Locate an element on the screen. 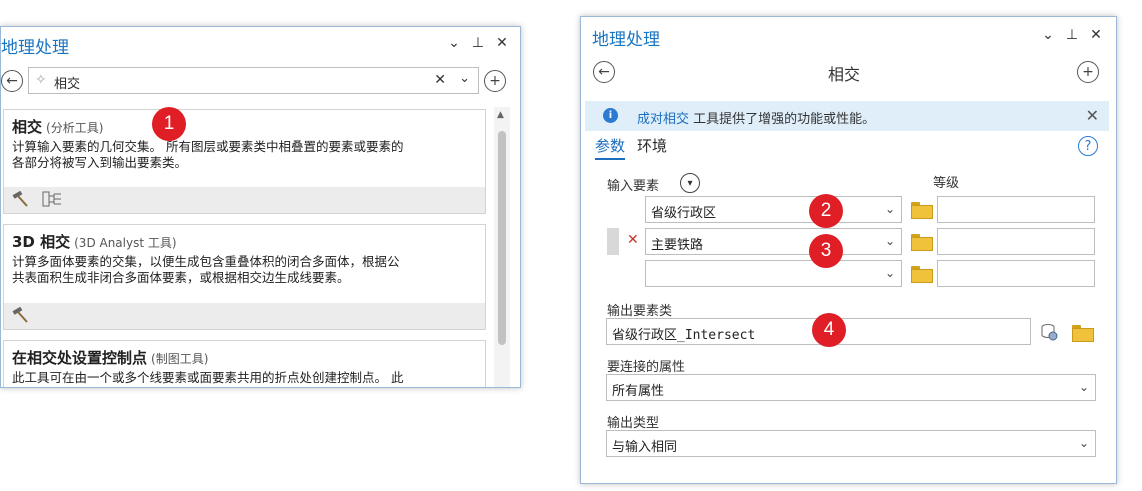 The height and width of the screenshot is (491, 1142). info-banner: i 成对相交 工具提供了增强的功能或性能。 ✕ is located at coordinates (847, 116).